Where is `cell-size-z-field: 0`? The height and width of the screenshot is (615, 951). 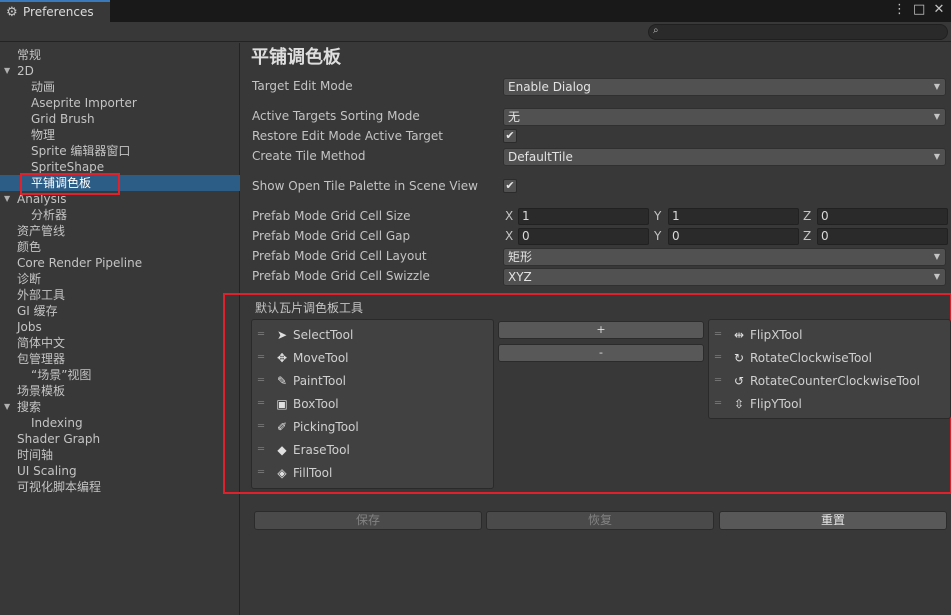
cell-size-z-field: 0 is located at coordinates (882, 216).